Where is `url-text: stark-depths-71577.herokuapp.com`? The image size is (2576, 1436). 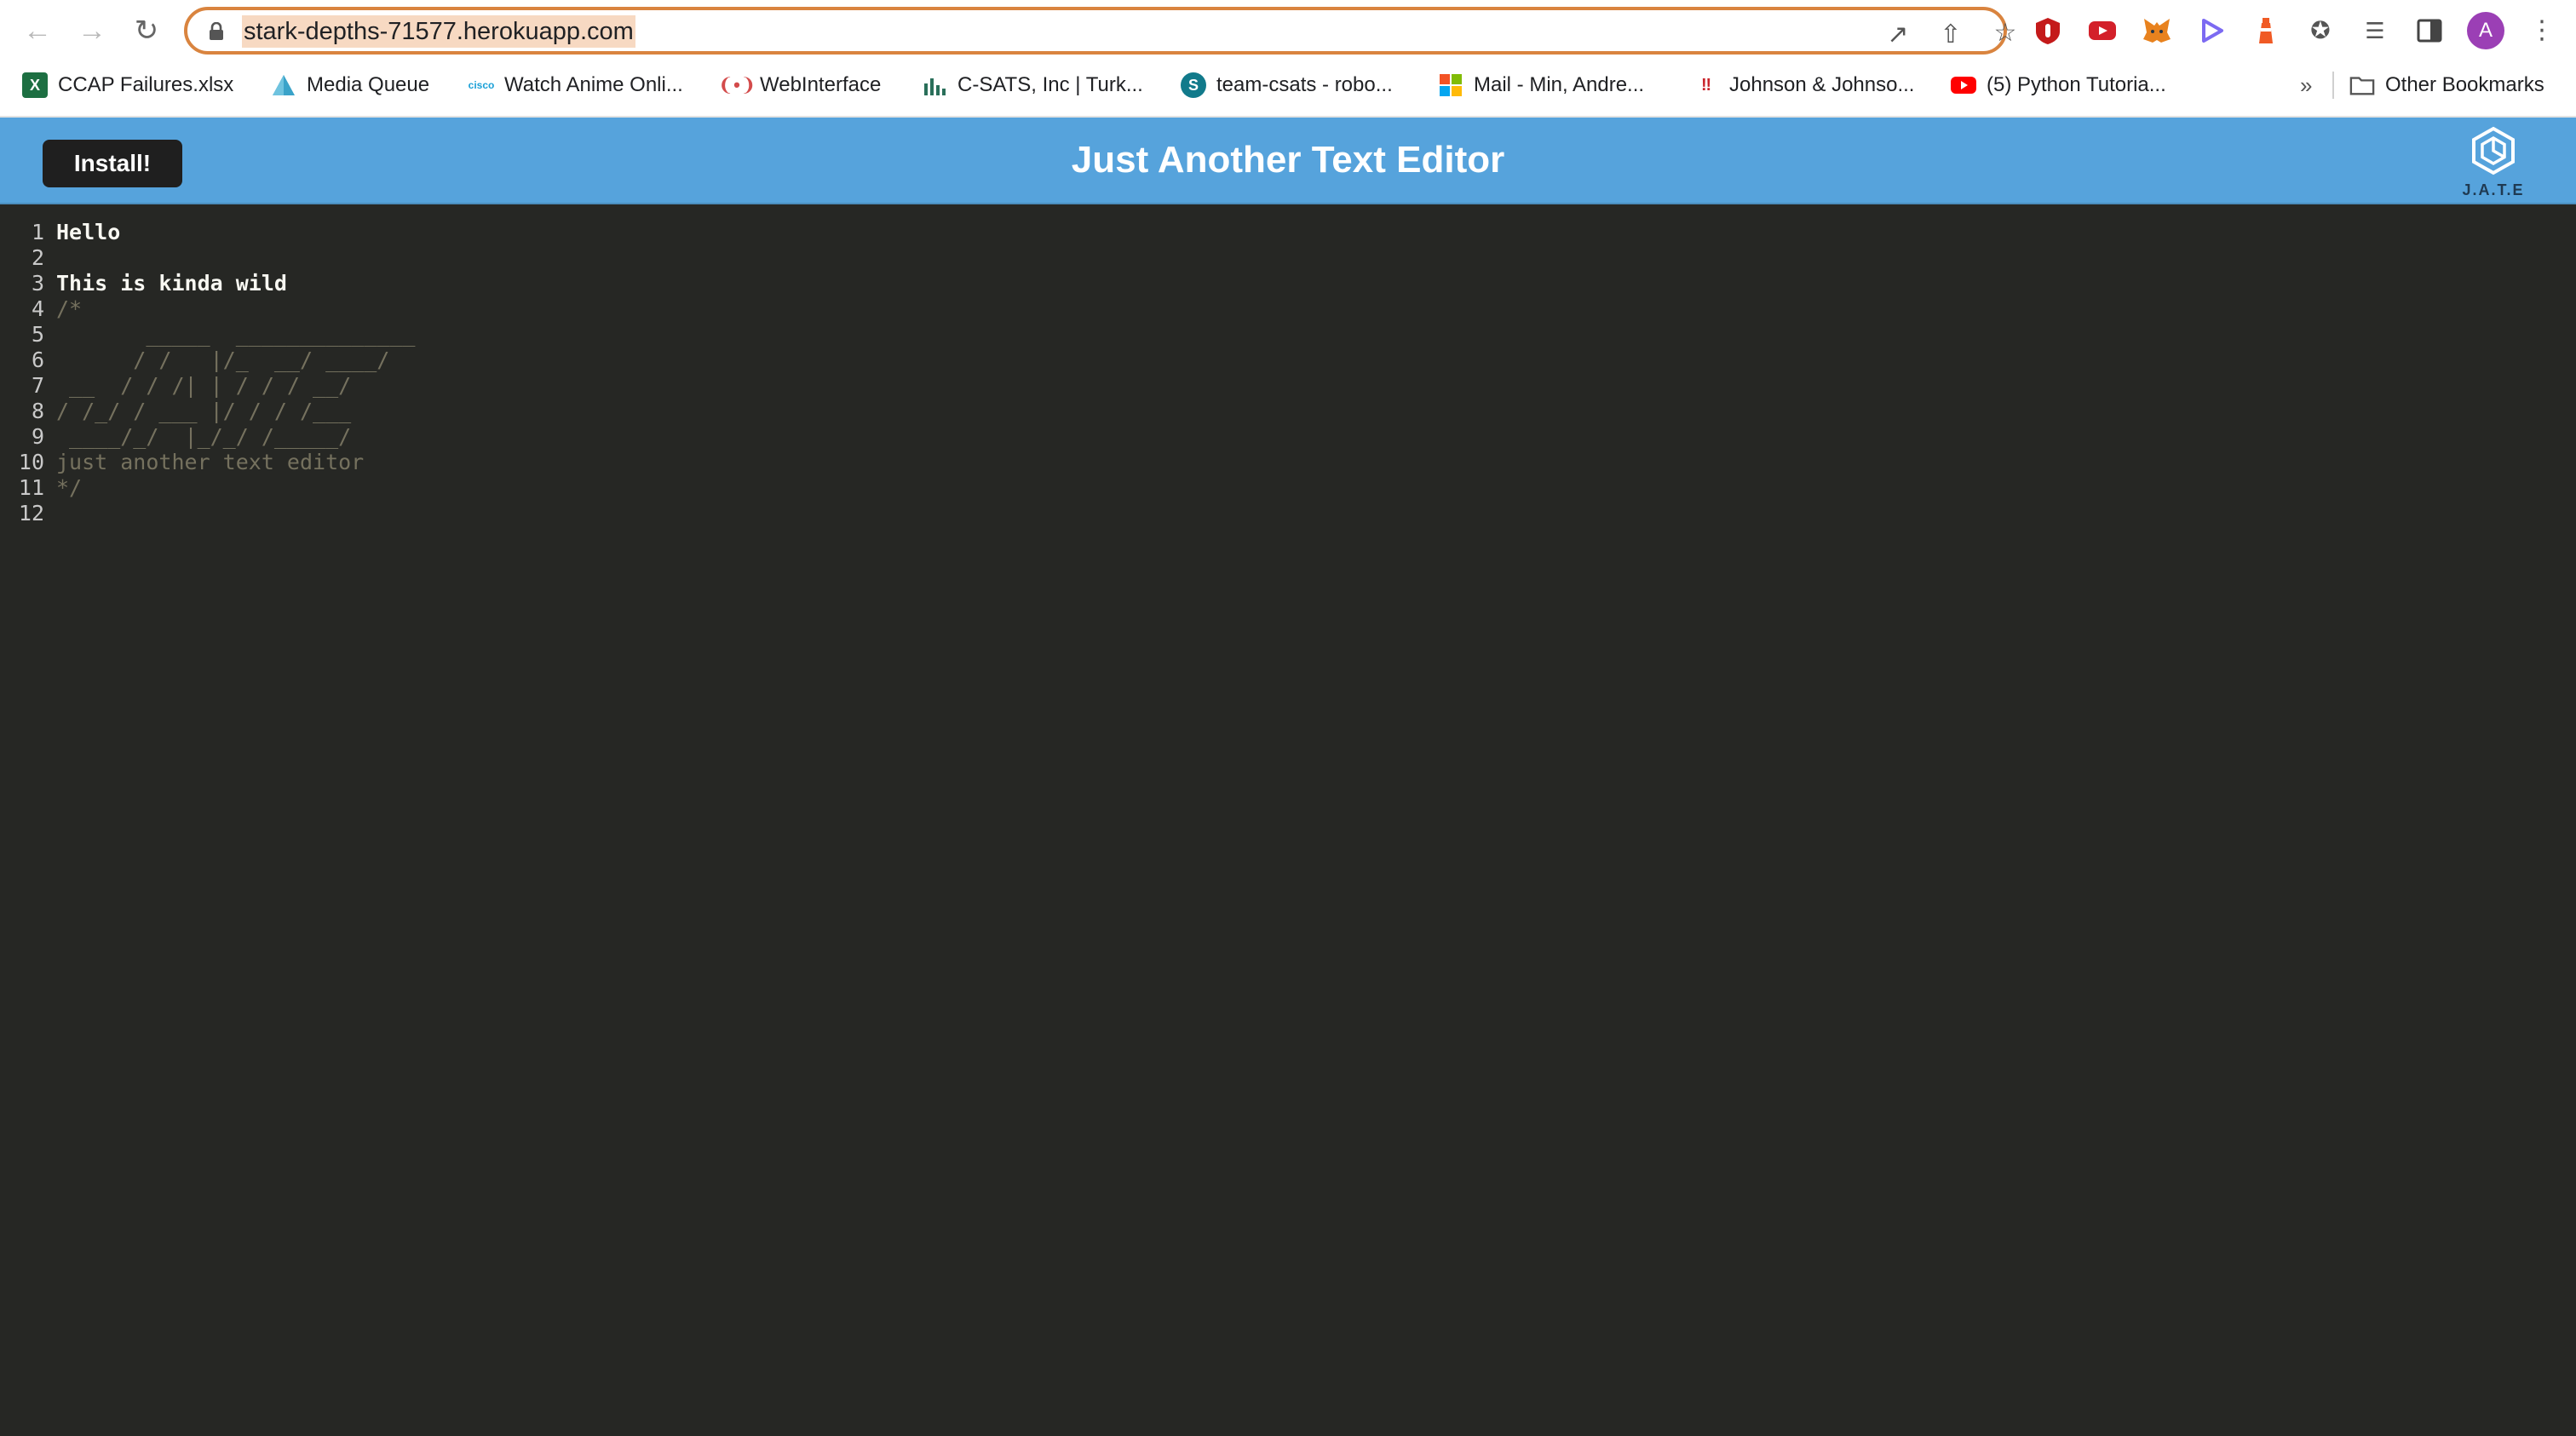 url-text: stark-depths-71577.herokuapp.com is located at coordinates (439, 31).